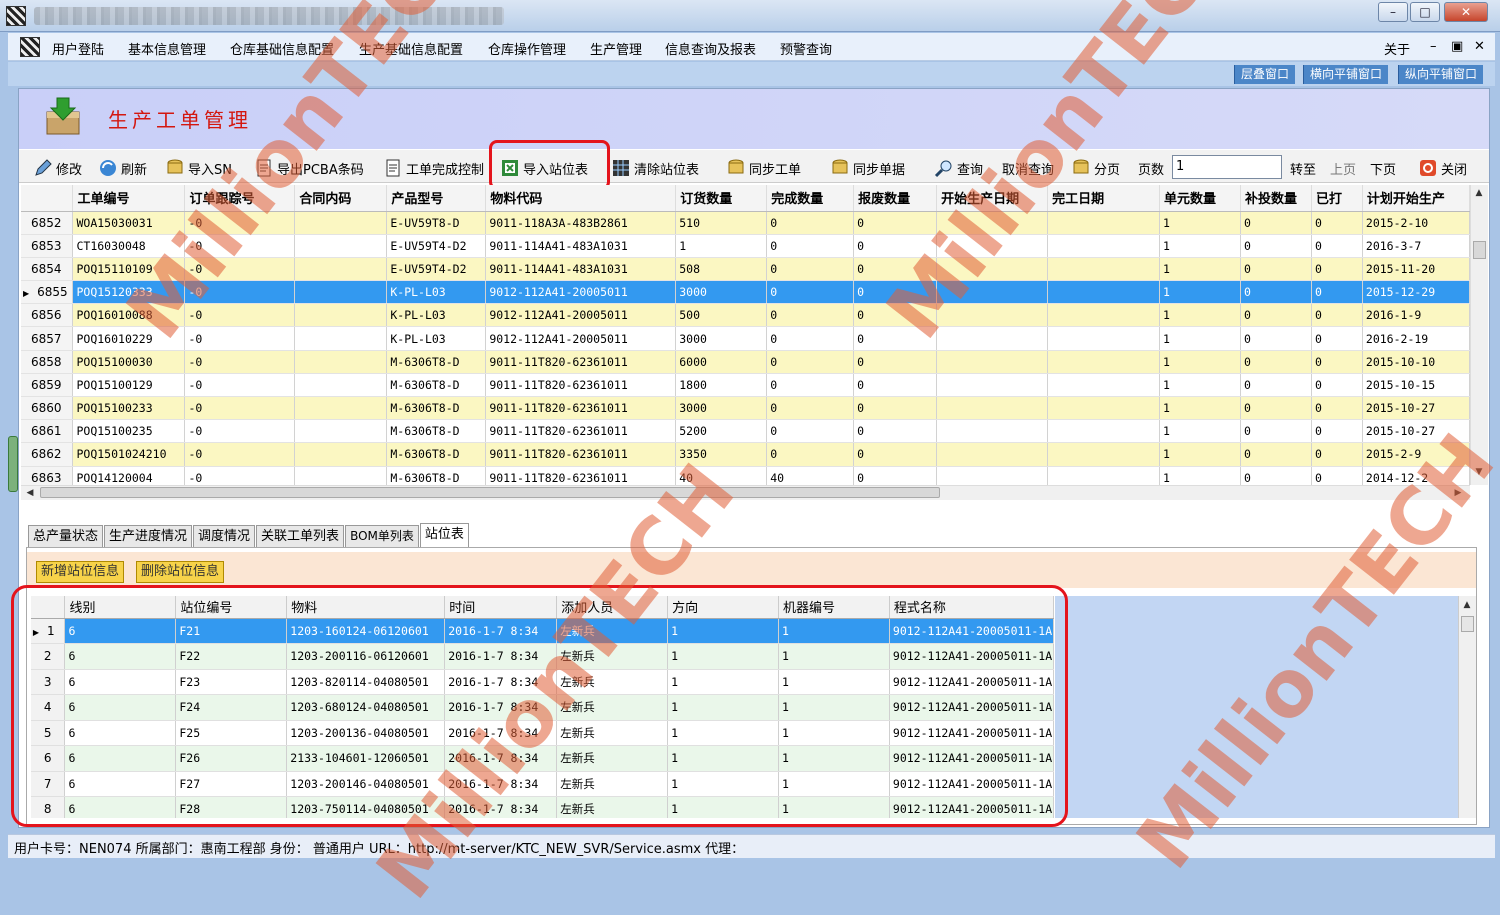 This screenshot has height=915, width=1500. Describe the element at coordinates (721, 292) in the screenshot. I see `table-cell: 3000` at that location.